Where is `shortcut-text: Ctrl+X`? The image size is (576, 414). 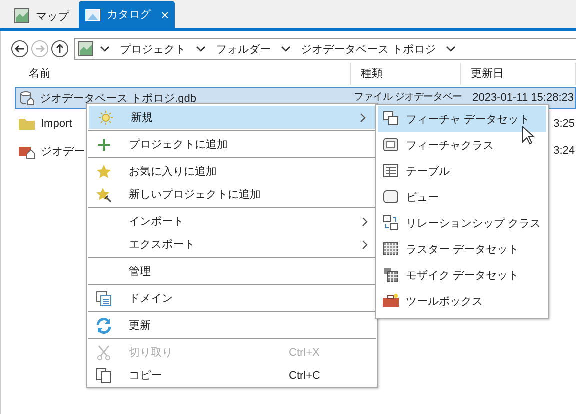 shortcut-text: Ctrl+X is located at coordinates (305, 352).